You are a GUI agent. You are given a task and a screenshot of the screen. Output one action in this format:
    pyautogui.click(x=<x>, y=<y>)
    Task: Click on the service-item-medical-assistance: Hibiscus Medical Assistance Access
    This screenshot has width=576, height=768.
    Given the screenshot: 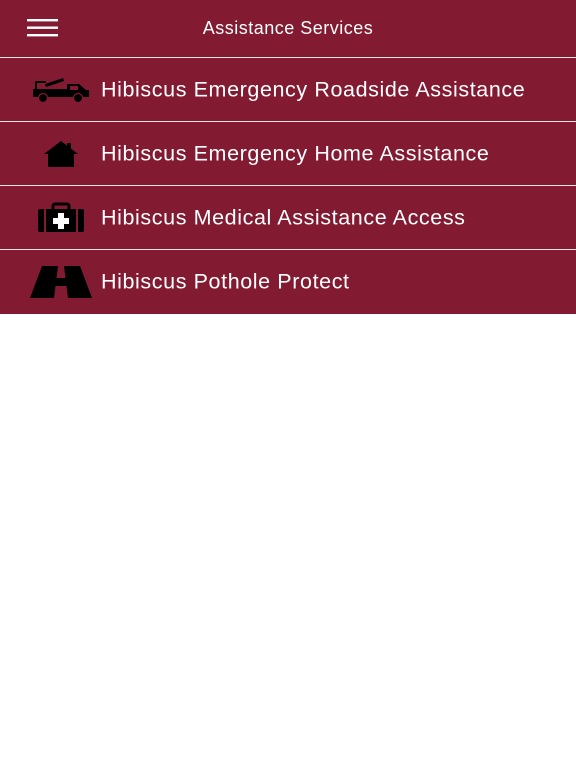 What is the action you would take?
    pyautogui.click(x=288, y=218)
    